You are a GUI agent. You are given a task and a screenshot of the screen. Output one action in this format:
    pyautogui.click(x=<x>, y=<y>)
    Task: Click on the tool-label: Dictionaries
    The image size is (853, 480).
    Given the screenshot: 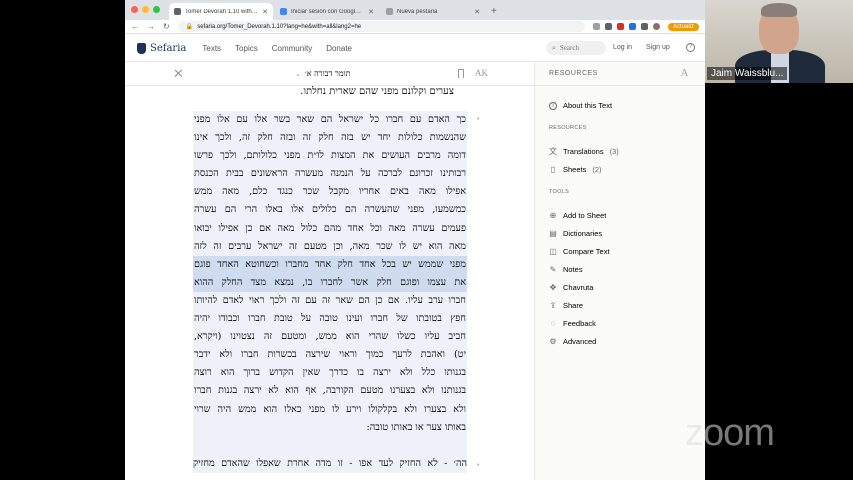 What is the action you would take?
    pyautogui.click(x=583, y=233)
    